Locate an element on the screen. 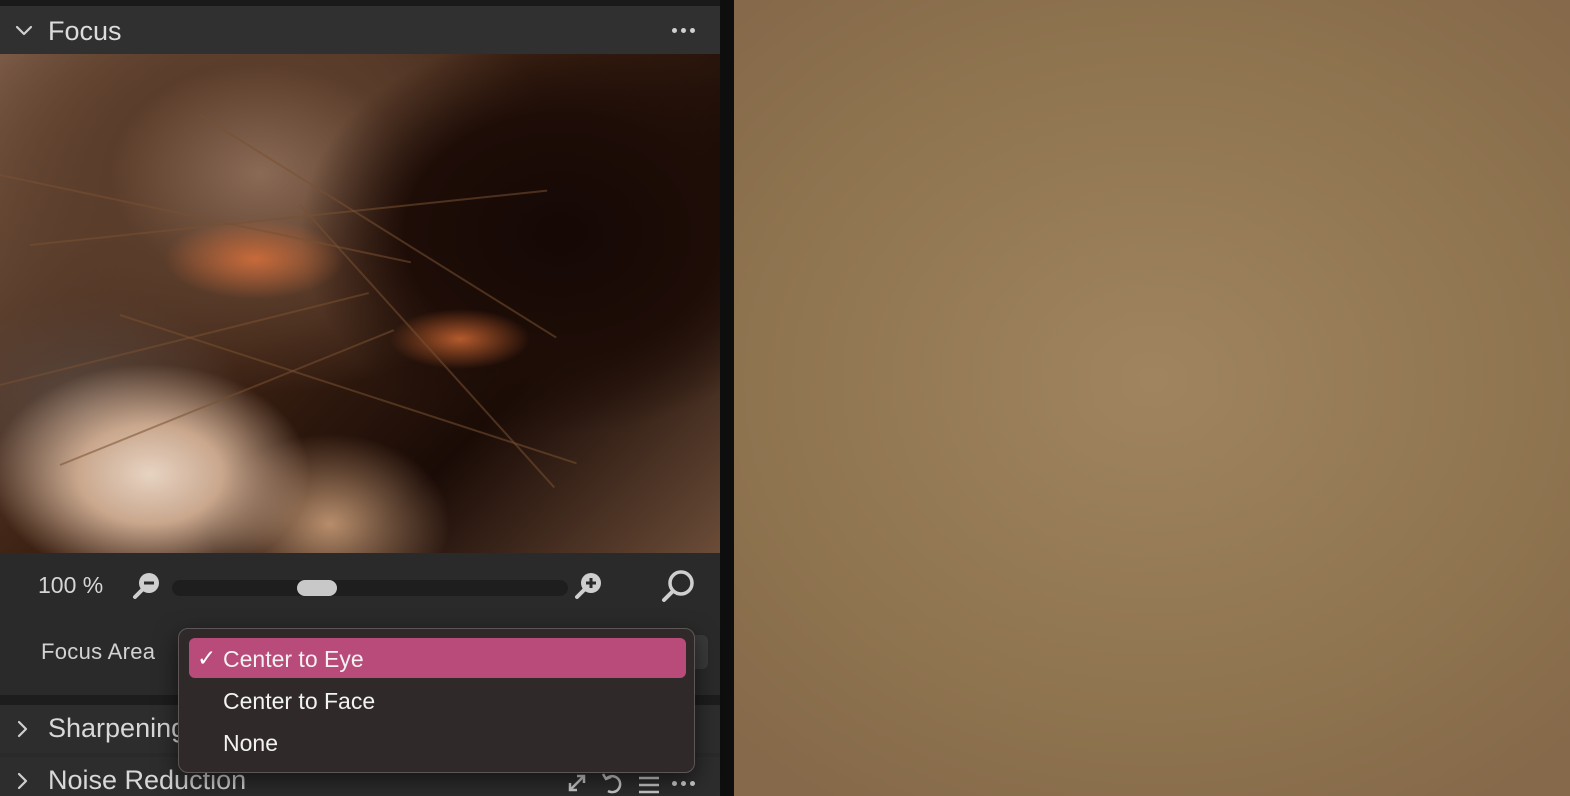 The width and height of the screenshot is (1570, 796). chevron-down-icon is located at coordinates (24, 30).